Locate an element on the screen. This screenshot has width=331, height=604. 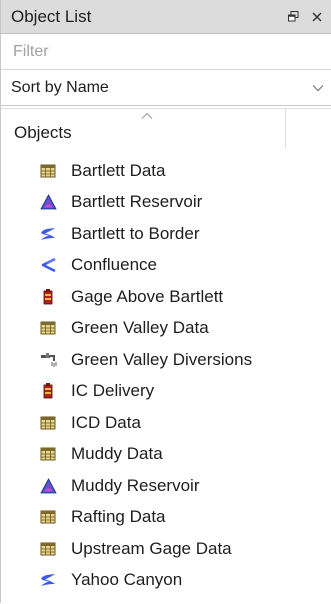
column-header-label: Objects is located at coordinates (43, 132).